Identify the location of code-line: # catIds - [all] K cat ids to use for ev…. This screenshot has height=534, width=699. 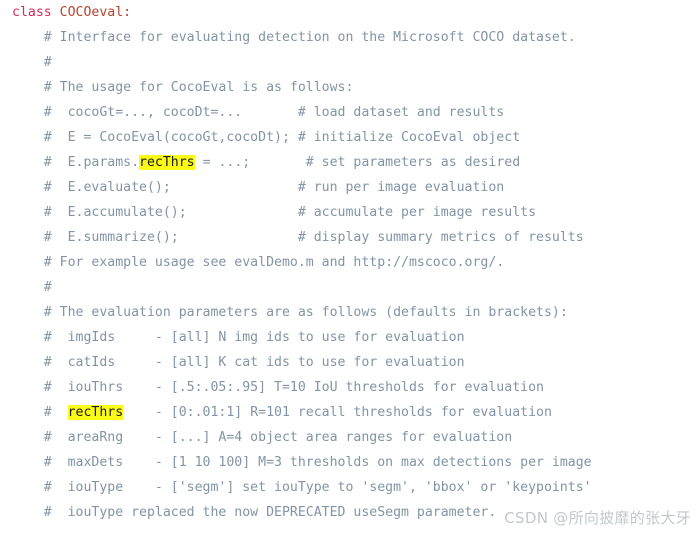
(349, 362).